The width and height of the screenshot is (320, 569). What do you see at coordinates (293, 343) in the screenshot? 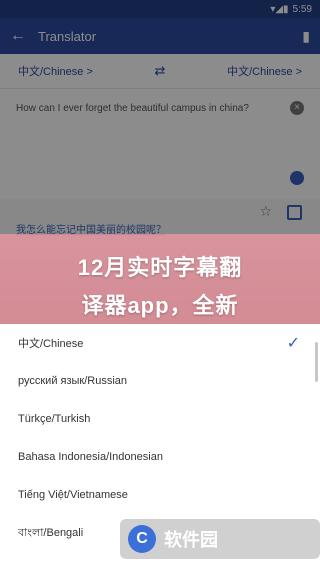
I see `checkmark-icon: ✓` at bounding box center [293, 343].